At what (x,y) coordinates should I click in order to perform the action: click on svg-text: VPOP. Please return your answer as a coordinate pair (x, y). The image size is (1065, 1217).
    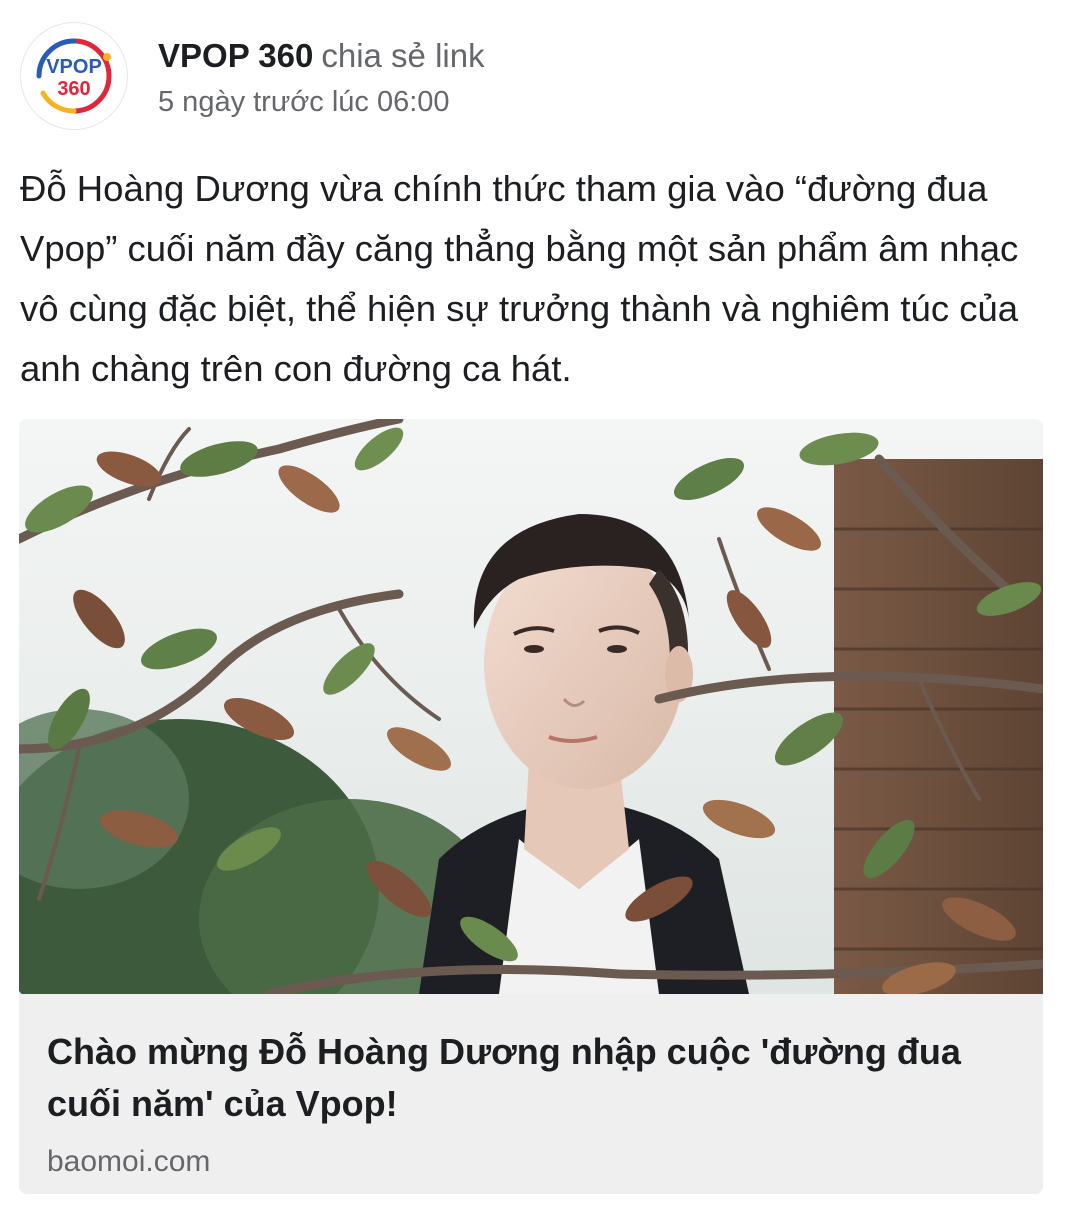
    Looking at the image, I should click on (74, 67).